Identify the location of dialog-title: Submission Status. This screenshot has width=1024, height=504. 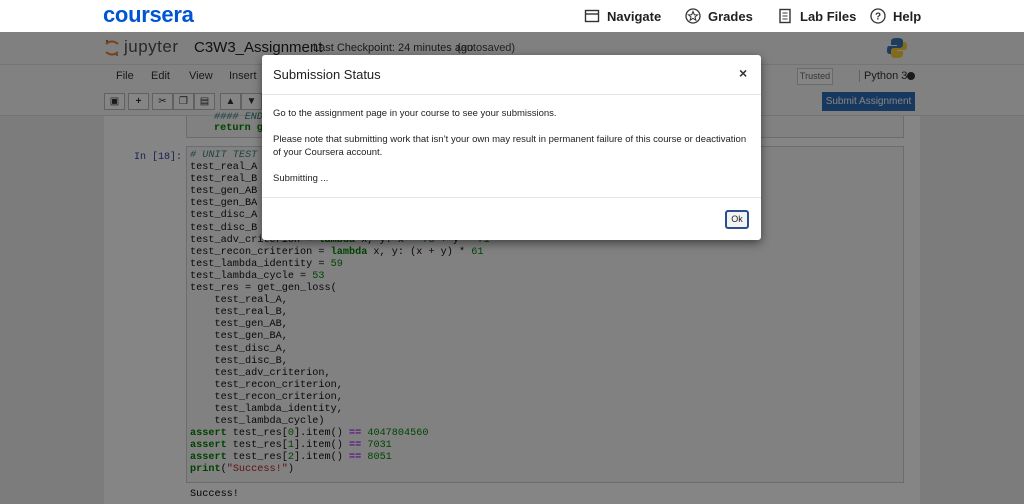
(327, 74).